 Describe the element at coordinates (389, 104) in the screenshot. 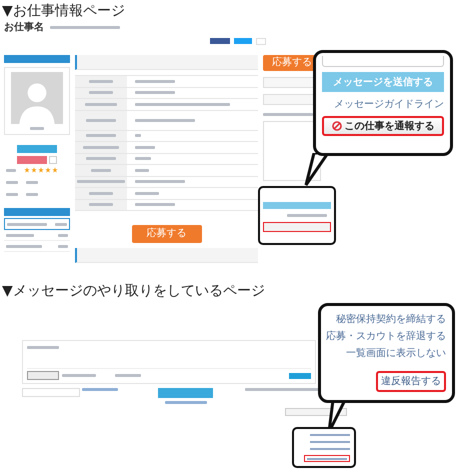

I see `guideline-link: メッセージガイドライン` at that location.